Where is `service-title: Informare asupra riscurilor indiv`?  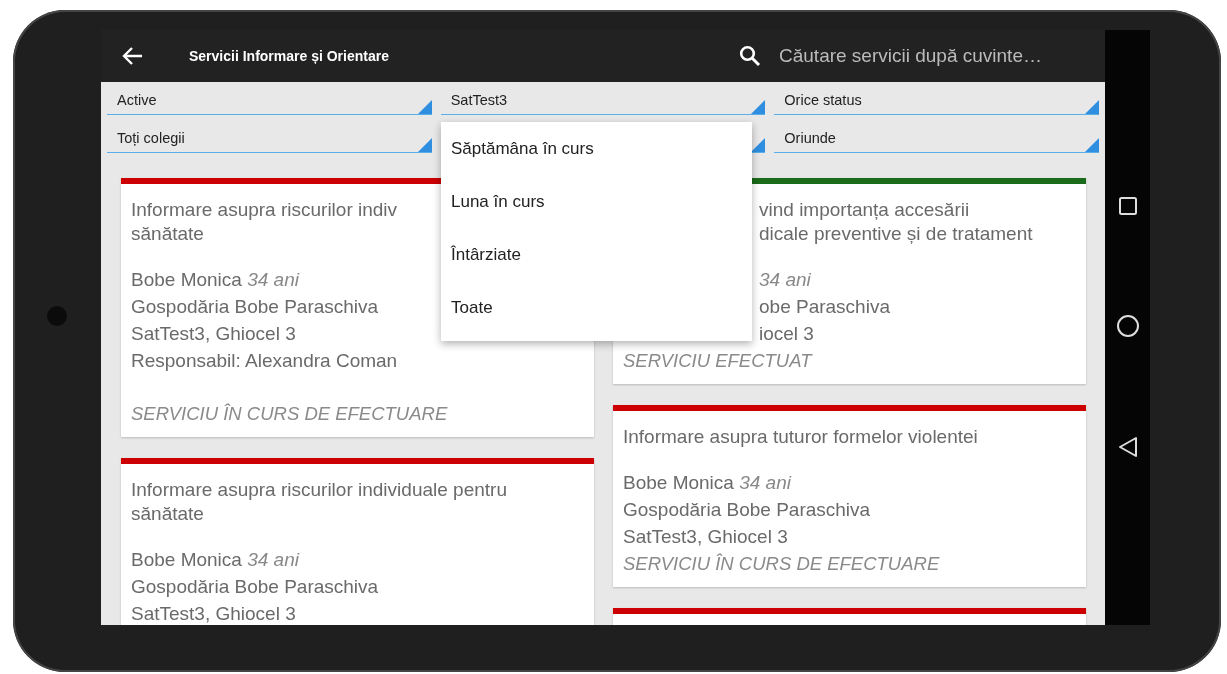 service-title: Informare asupra riscurilor indiv is located at coordinates (264, 210).